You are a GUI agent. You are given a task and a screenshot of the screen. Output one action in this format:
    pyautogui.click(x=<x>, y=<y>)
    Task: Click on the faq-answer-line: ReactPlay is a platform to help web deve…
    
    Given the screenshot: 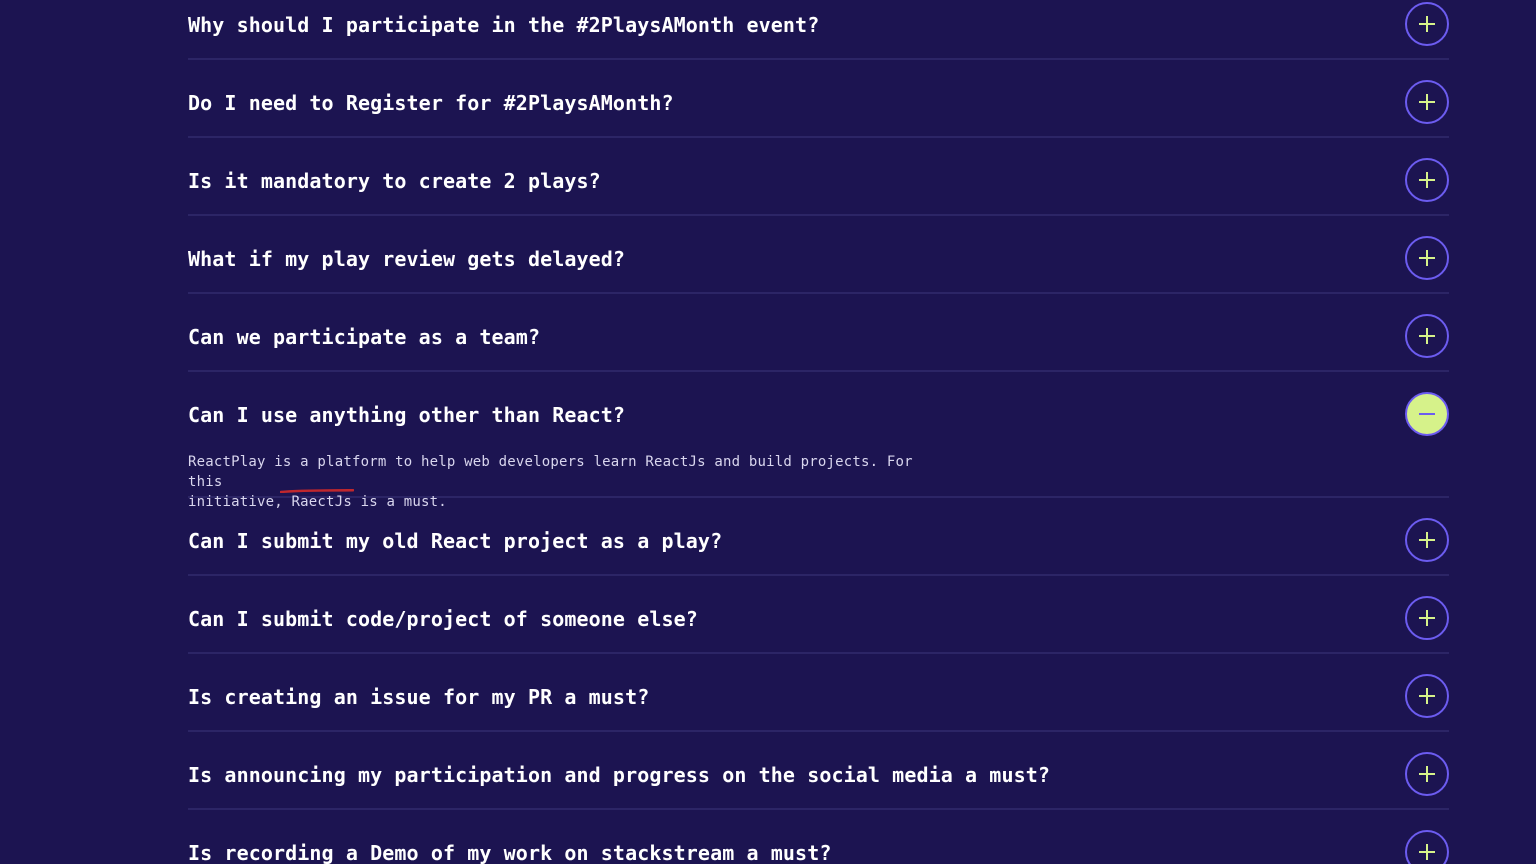 What is the action you would take?
    pyautogui.click(x=550, y=472)
    